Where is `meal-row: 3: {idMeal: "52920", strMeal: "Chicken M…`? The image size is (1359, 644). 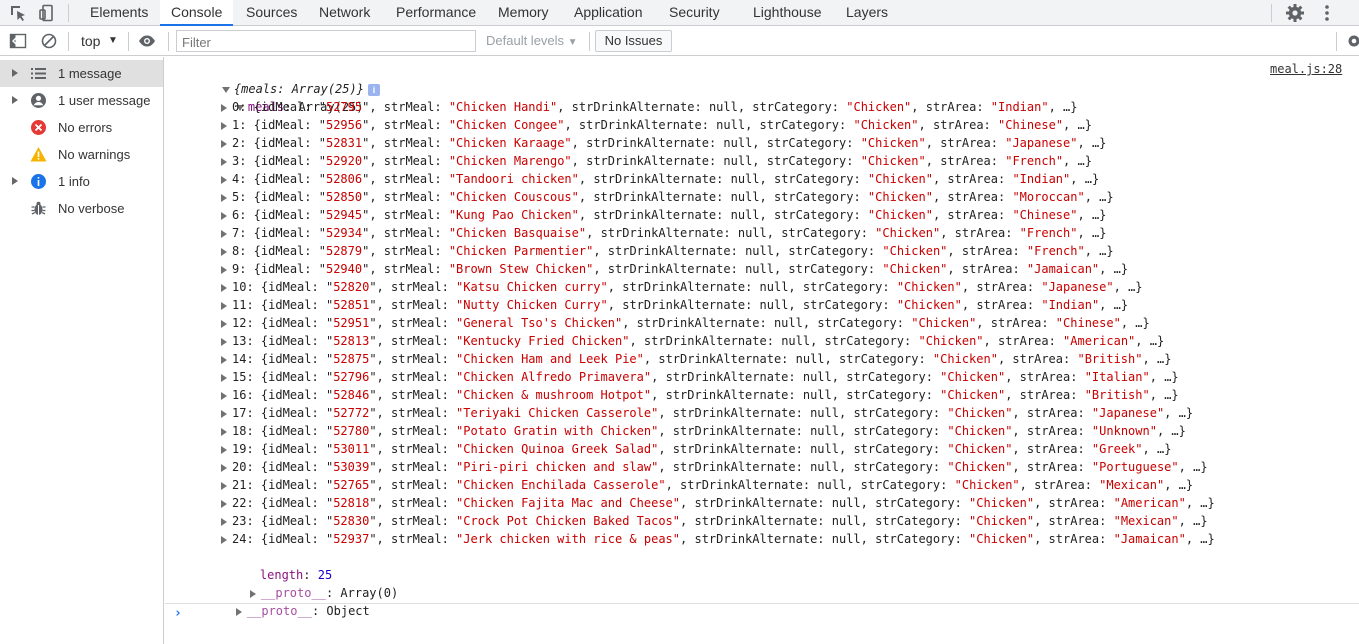
meal-row: 3: {idMeal: "52920", strMeal: "Chicken M… is located at coordinates (656, 161).